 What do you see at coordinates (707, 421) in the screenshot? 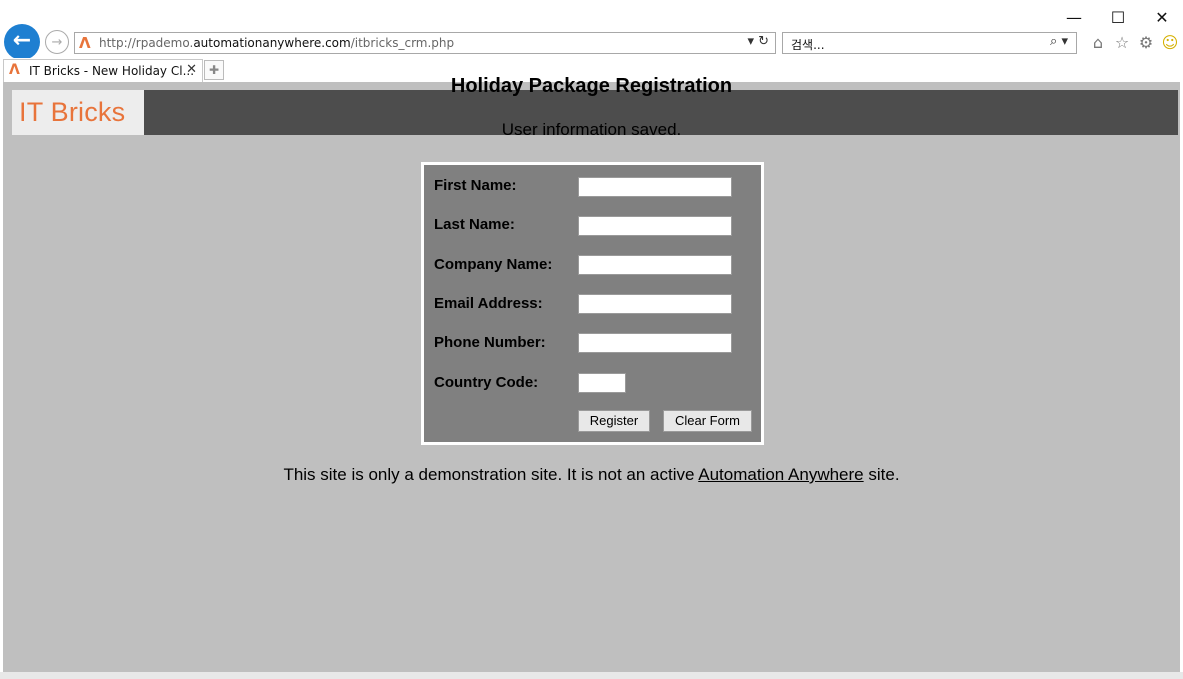
I see `clear-form-button: Clear Form` at bounding box center [707, 421].